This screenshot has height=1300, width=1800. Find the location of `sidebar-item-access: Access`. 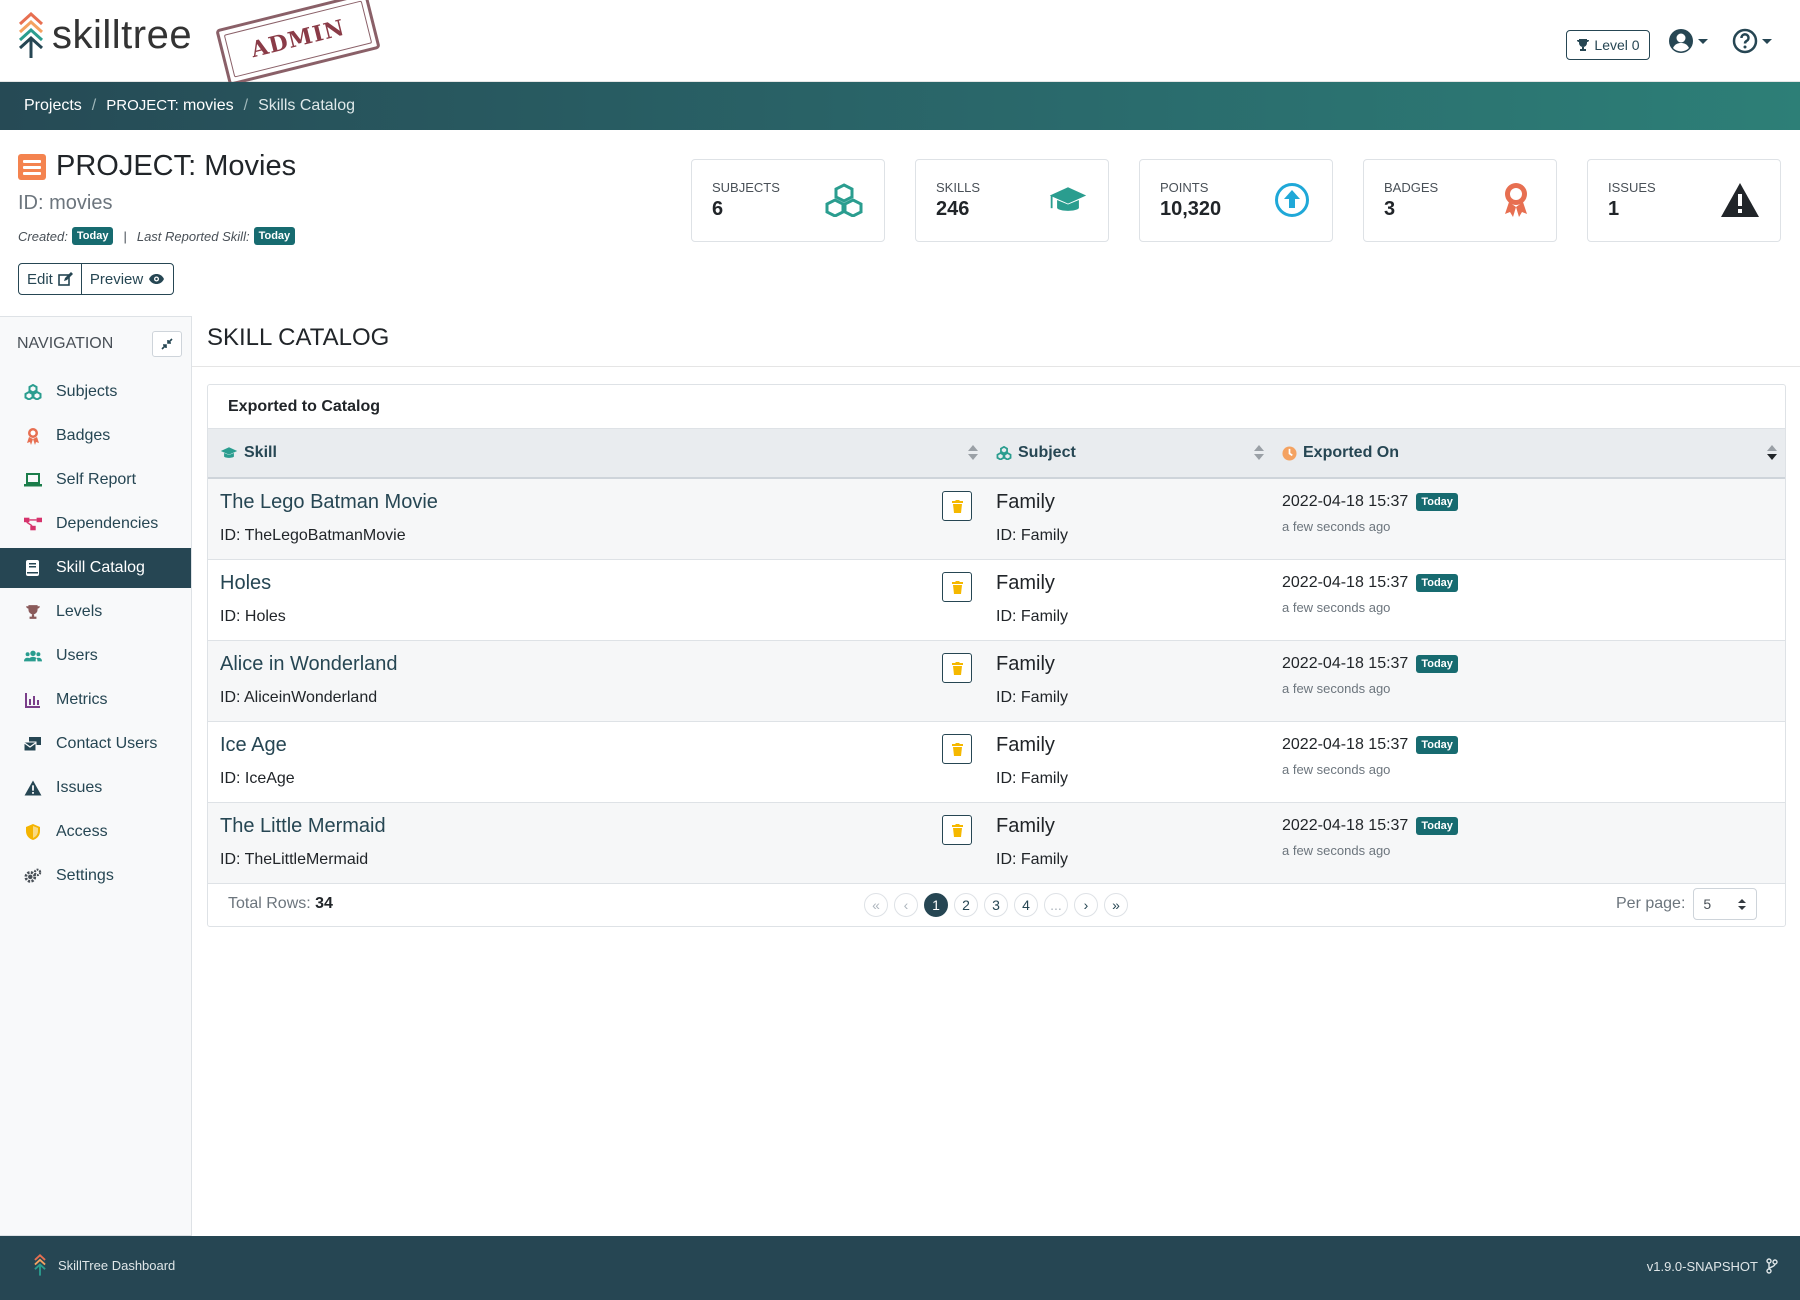

sidebar-item-access: Access is located at coordinates (95, 832).